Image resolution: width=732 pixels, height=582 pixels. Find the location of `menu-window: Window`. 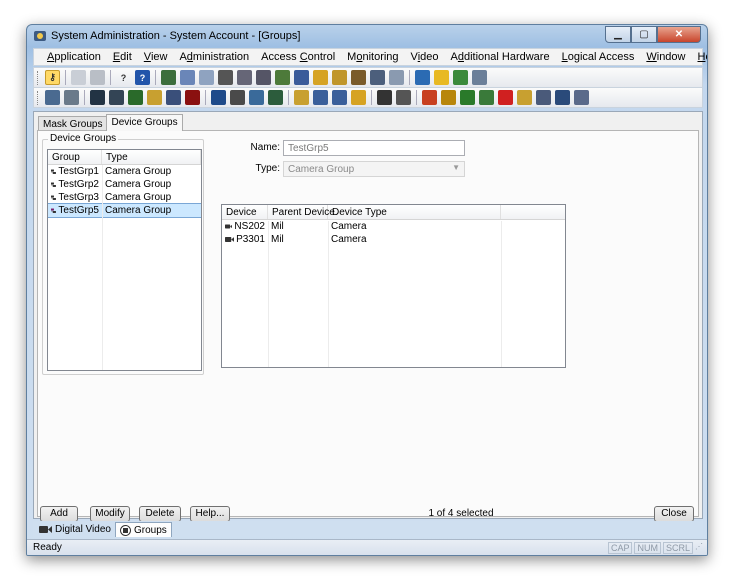

menu-window: Window is located at coordinates (665, 57).